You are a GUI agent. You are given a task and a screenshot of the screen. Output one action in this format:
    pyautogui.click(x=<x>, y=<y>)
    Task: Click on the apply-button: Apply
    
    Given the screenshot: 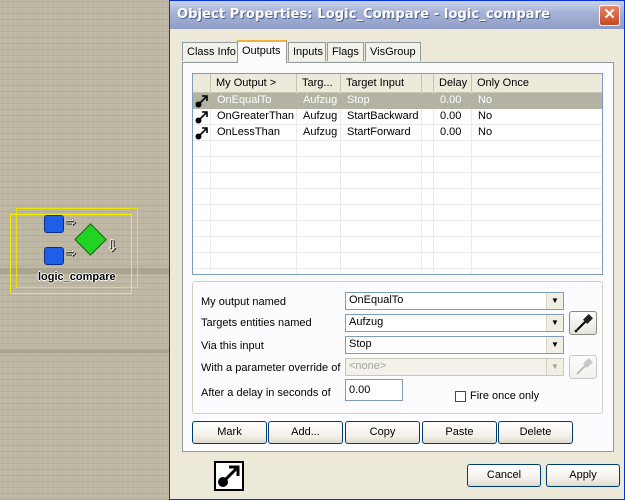 What is the action you would take?
    pyautogui.click(x=583, y=475)
    